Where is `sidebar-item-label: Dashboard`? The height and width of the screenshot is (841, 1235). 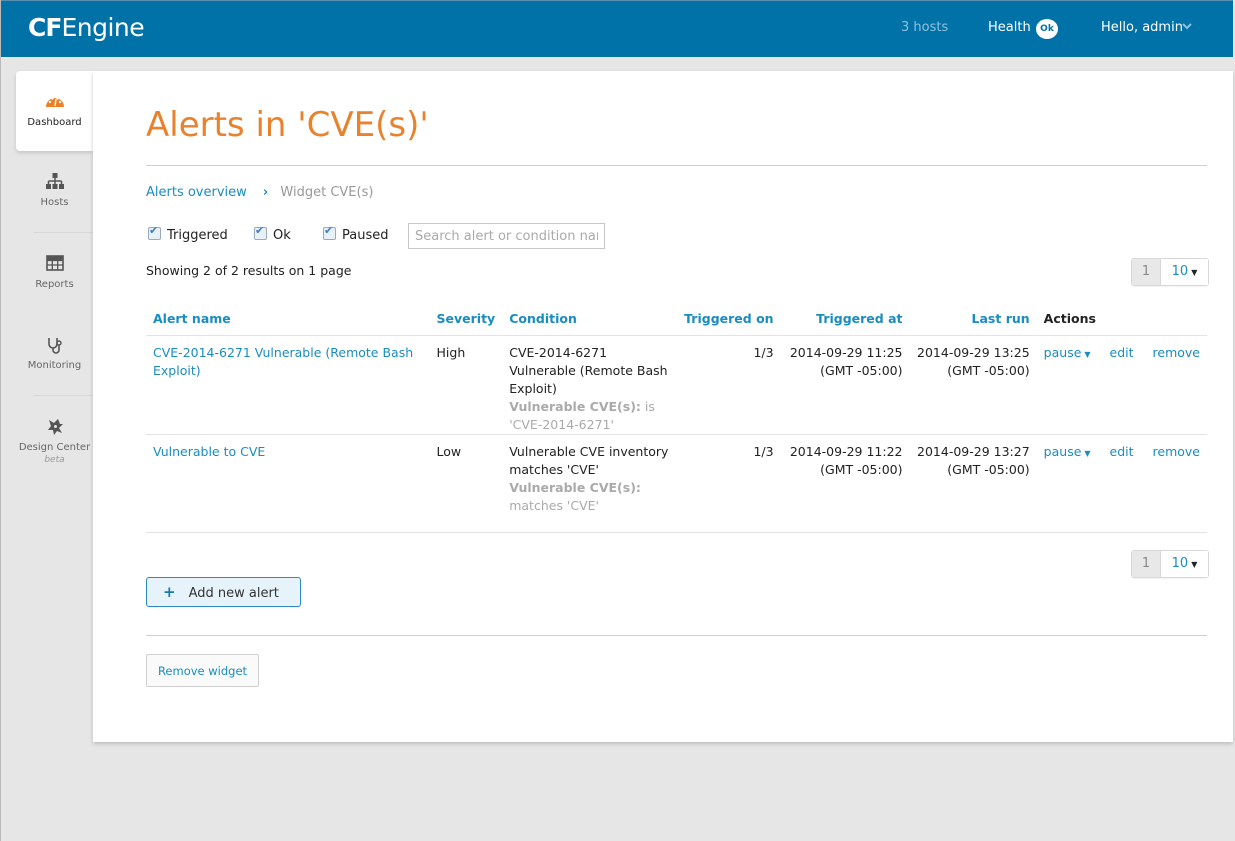
sidebar-item-label: Dashboard is located at coordinates (54, 122).